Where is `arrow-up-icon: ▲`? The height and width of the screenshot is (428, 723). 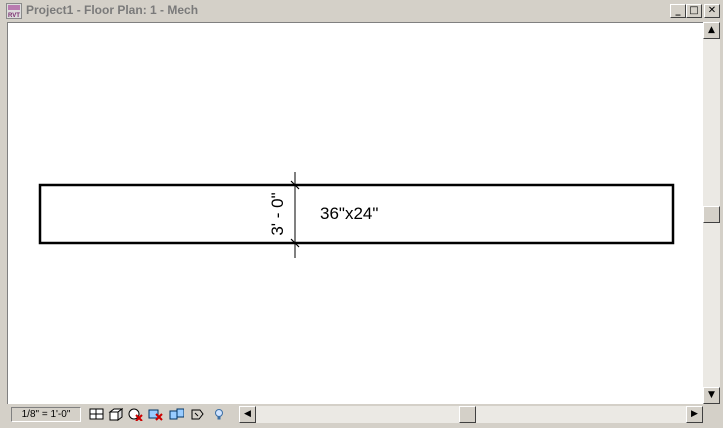
arrow-up-icon: ▲ is located at coordinates (711, 30).